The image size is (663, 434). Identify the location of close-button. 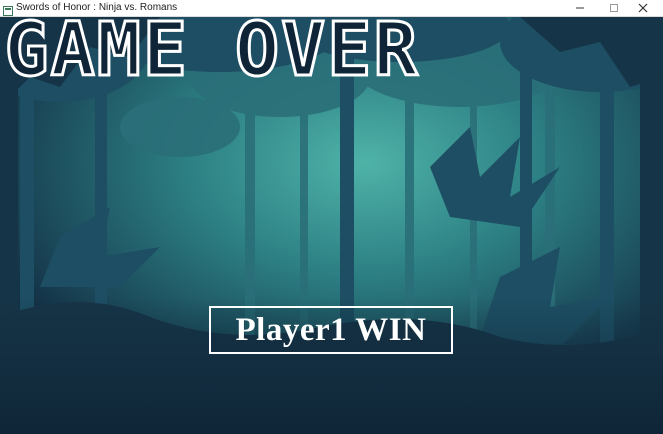
(643, 8).